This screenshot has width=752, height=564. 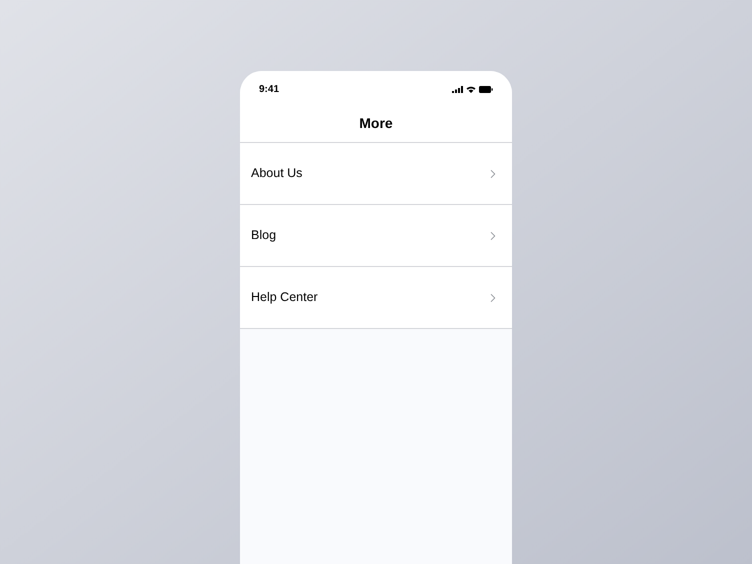 What do you see at coordinates (376, 298) in the screenshot?
I see `menu-item: Help Center` at bounding box center [376, 298].